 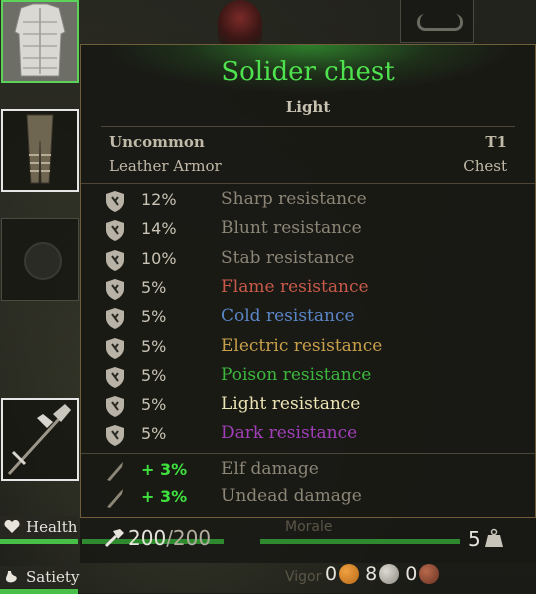 I want to click on resistance-value: 10%, so click(x=159, y=258).